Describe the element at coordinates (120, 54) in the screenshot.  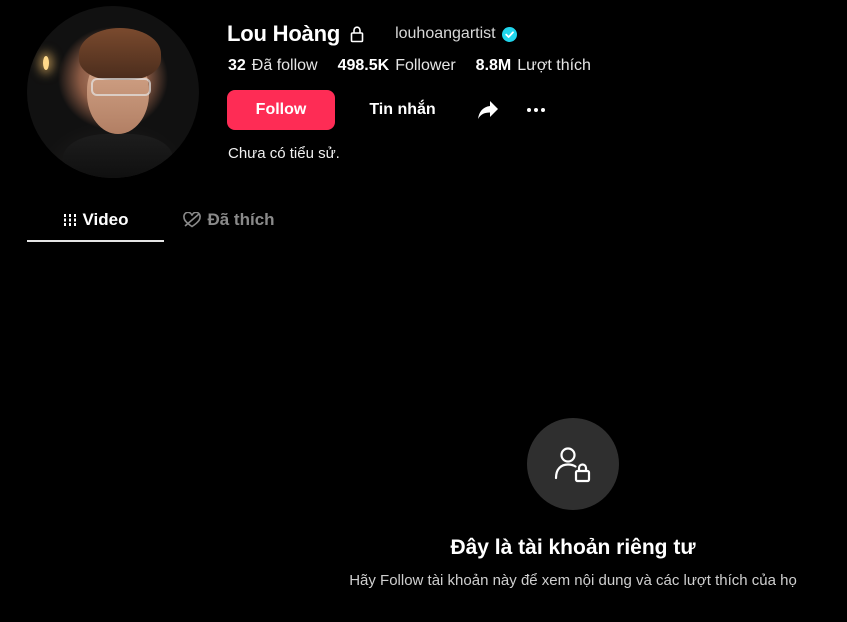
I see `avatar-hair` at that location.